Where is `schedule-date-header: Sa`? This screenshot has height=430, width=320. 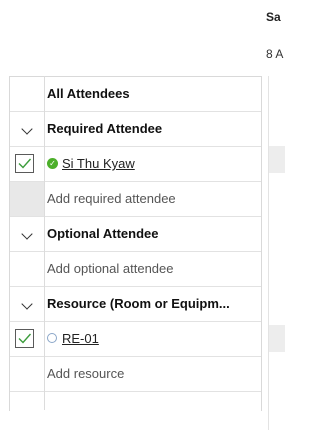 schedule-date-header: Sa is located at coordinates (273, 17).